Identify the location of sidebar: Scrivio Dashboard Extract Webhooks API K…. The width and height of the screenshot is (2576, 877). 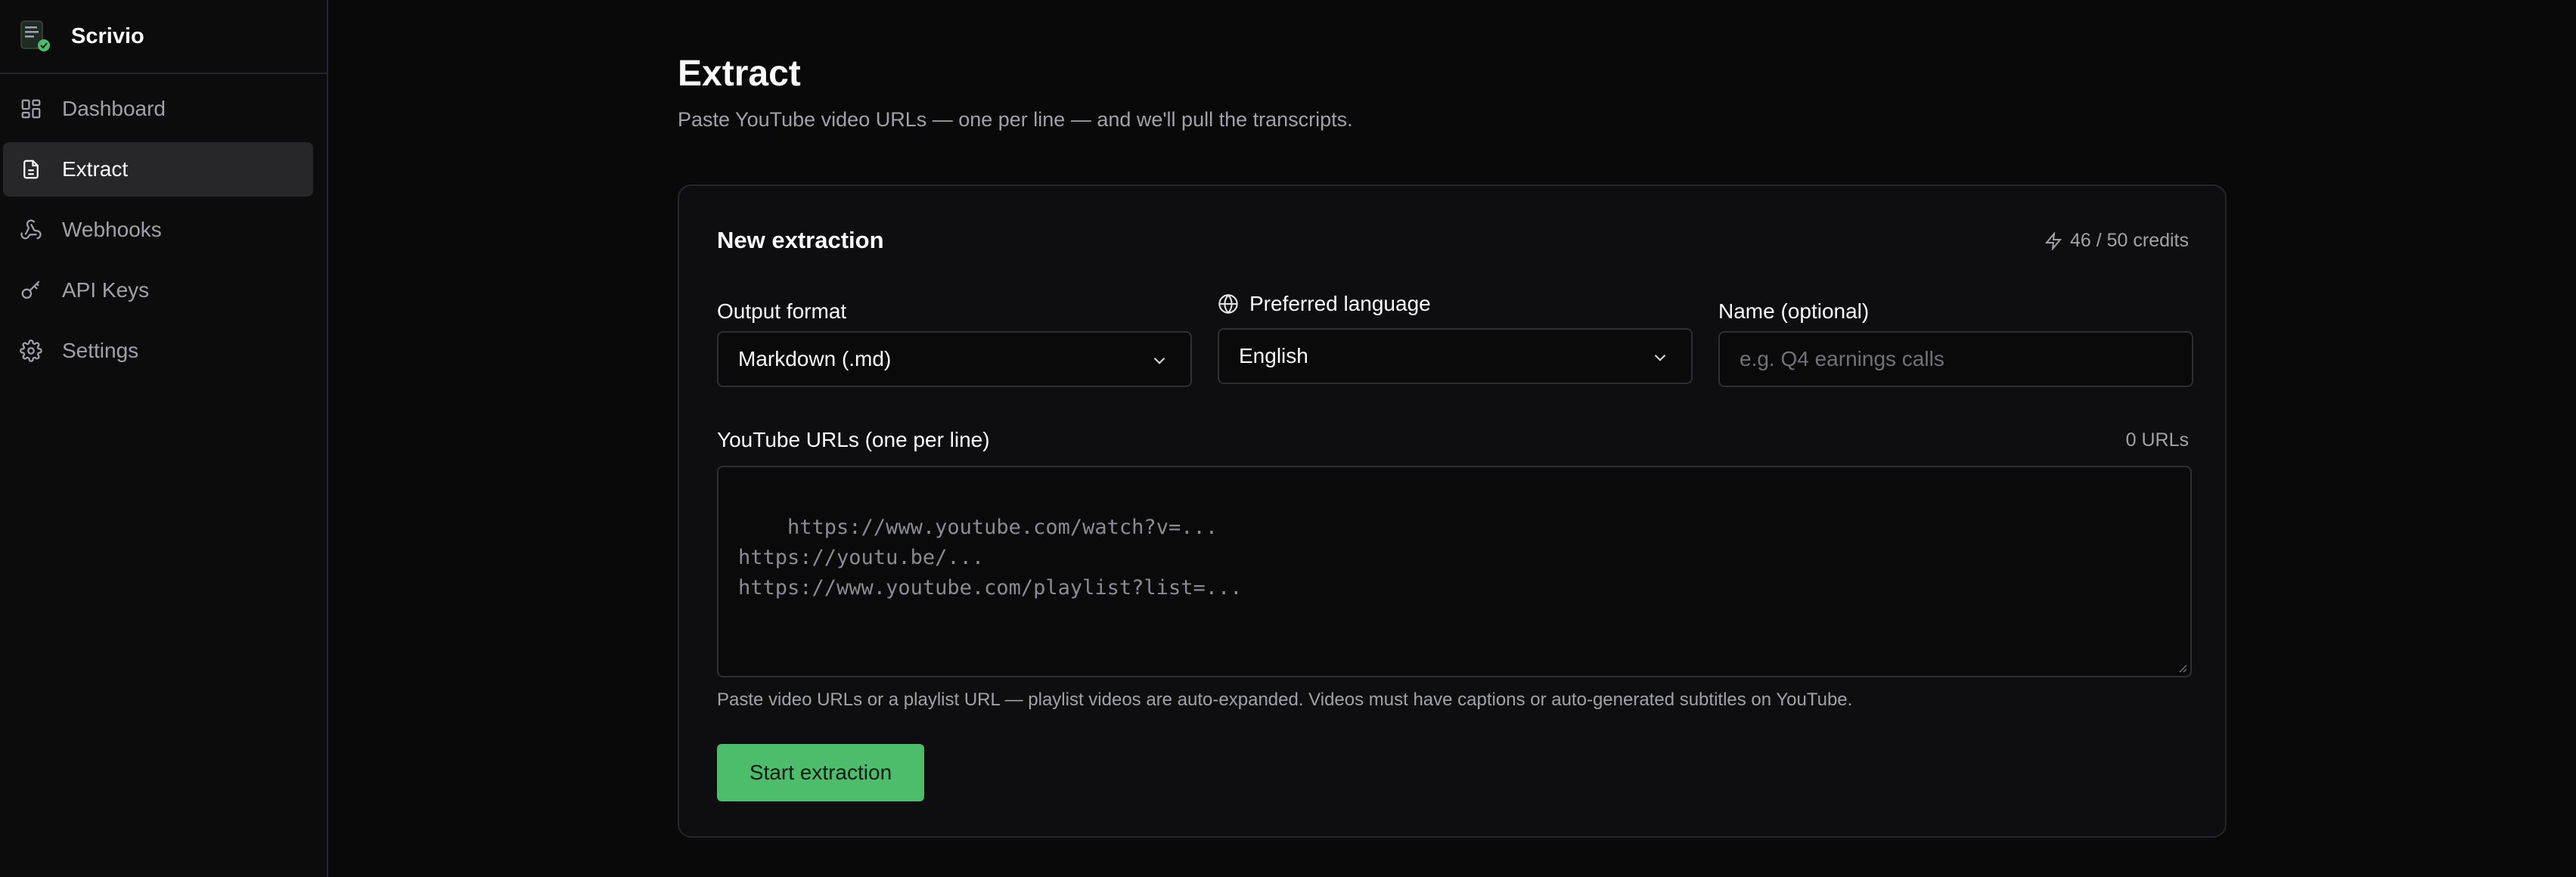
(164, 438).